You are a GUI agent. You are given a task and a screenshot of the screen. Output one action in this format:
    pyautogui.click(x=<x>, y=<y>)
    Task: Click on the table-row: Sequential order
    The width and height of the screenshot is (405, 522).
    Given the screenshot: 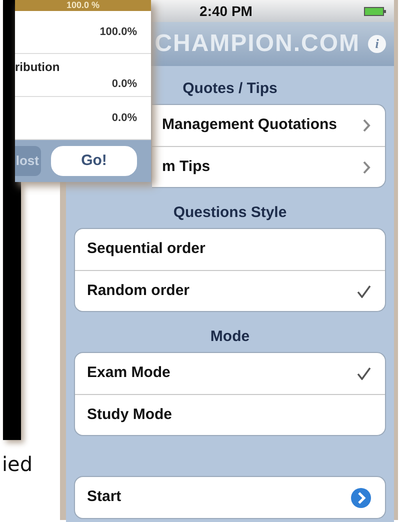 What is the action you would take?
    pyautogui.click(x=230, y=249)
    